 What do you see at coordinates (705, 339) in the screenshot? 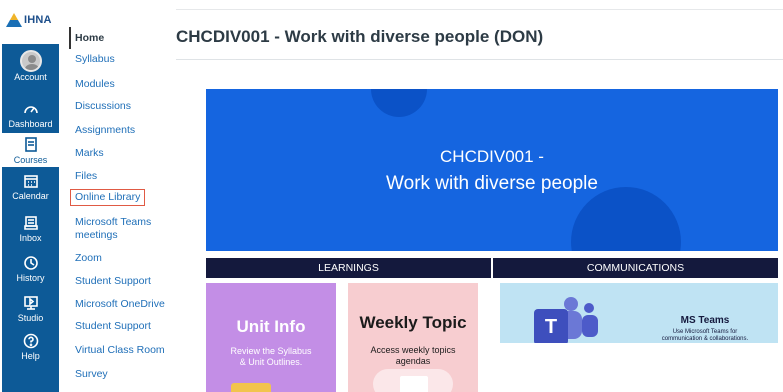
I see `card-subtitle-line: communication & collaborations.` at bounding box center [705, 339].